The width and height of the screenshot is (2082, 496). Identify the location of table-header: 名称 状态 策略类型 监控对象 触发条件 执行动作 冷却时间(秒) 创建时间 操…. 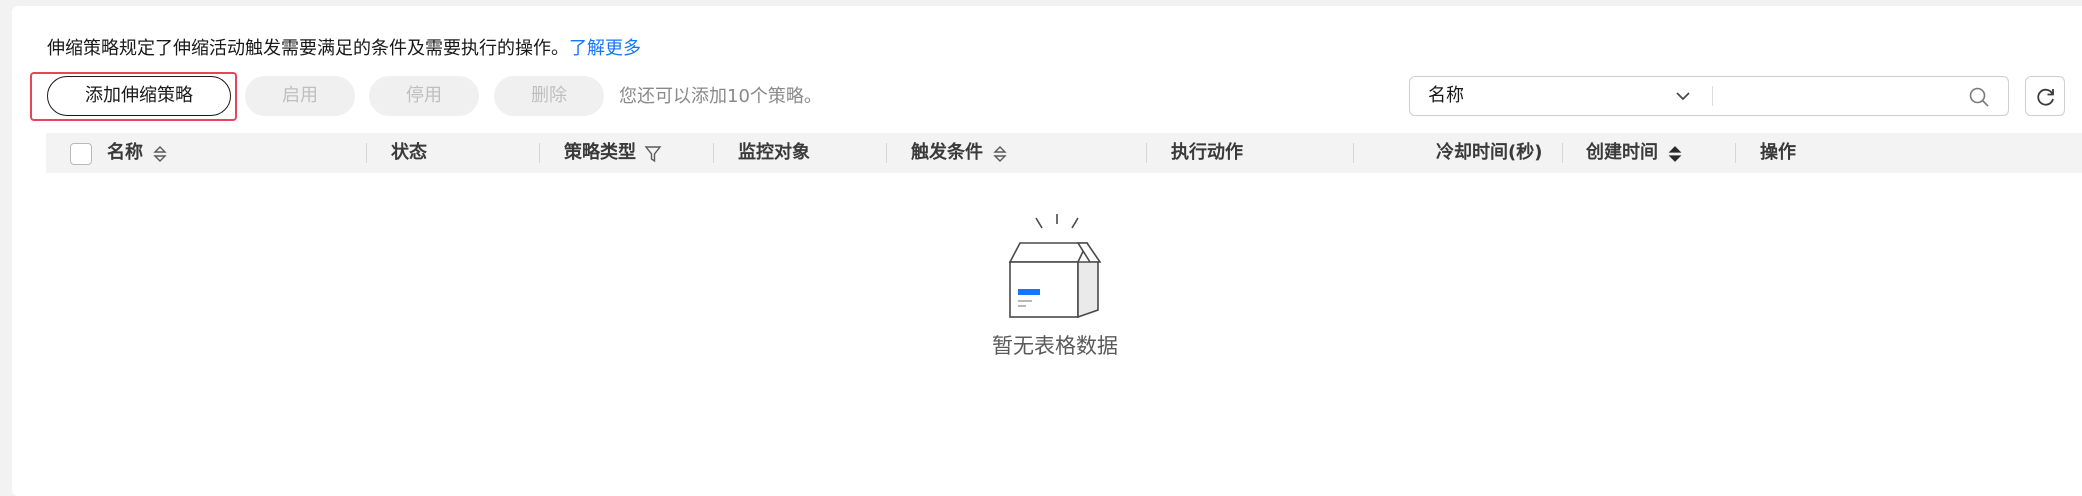
(1064, 153).